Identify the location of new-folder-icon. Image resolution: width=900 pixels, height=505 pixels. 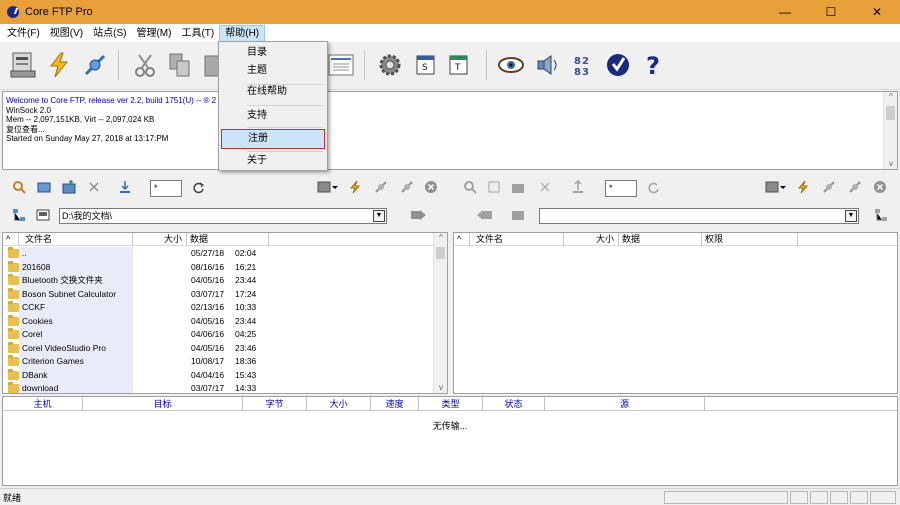
(69, 187).